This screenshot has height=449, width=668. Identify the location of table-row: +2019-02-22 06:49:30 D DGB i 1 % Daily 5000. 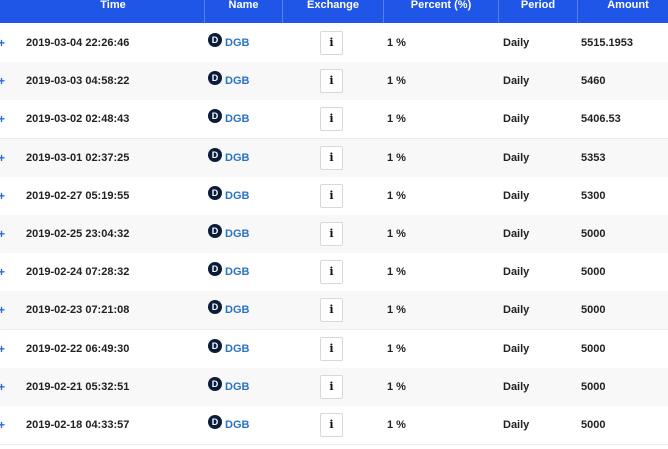
(334, 349).